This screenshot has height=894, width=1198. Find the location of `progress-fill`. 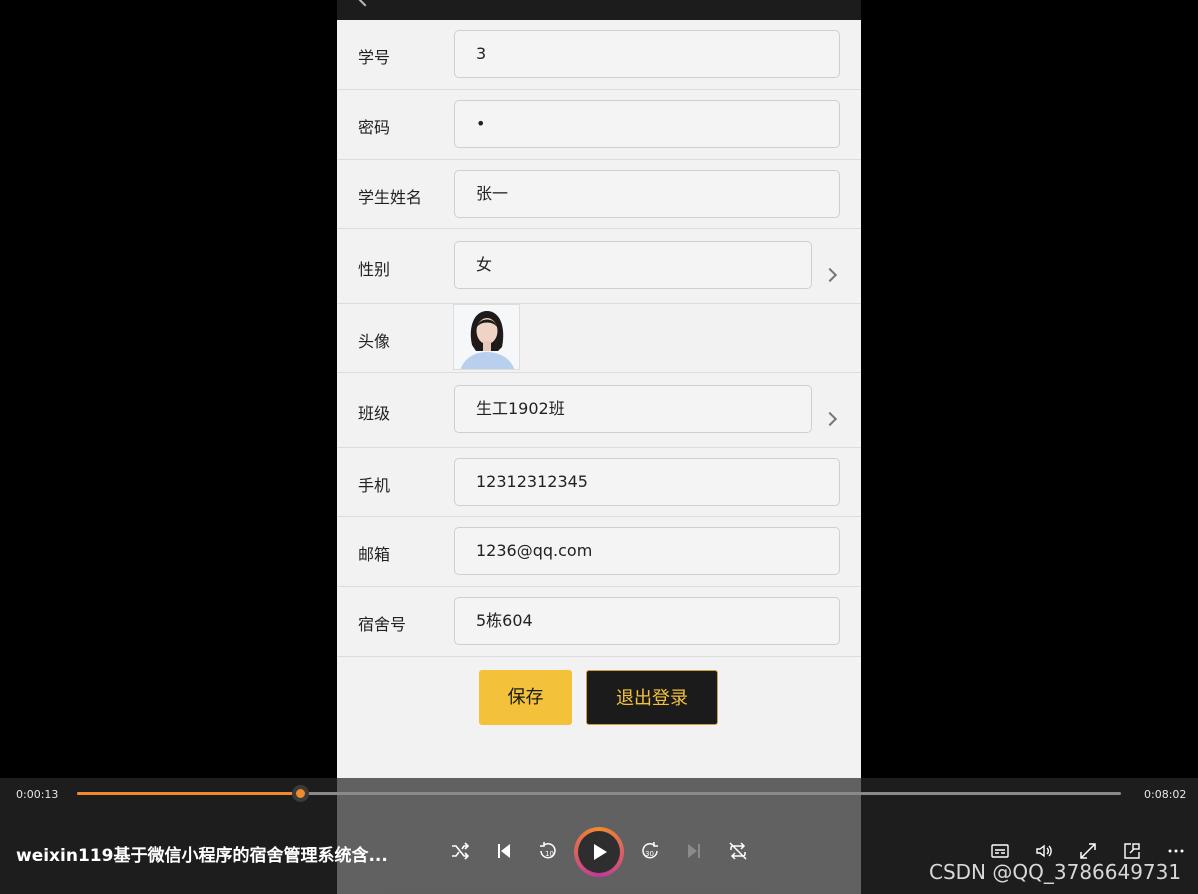

progress-fill is located at coordinates (189, 793).